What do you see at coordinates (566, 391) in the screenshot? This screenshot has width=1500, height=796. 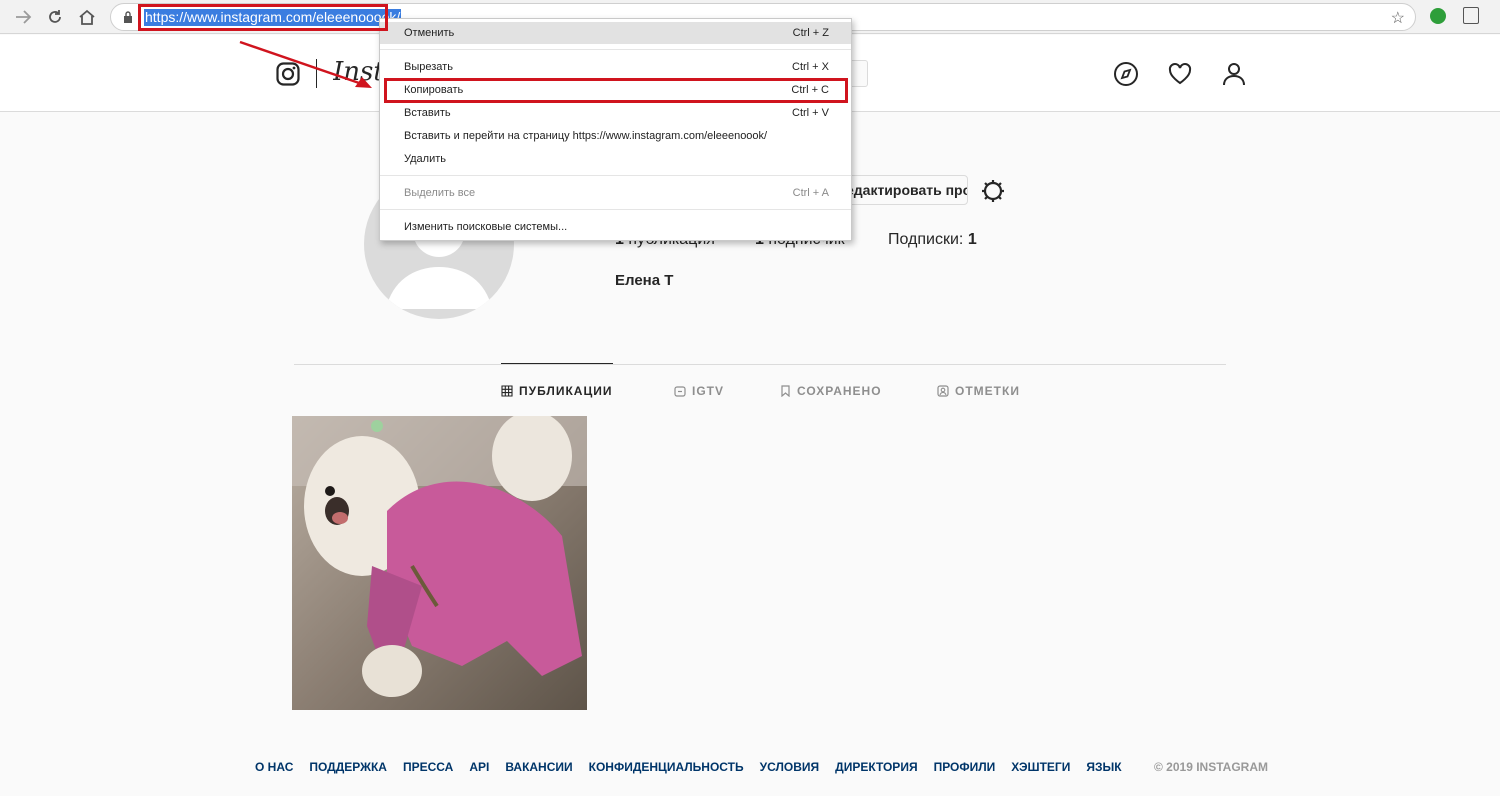 I see `tab-posts-label: ПУБЛИКАЦИИ` at bounding box center [566, 391].